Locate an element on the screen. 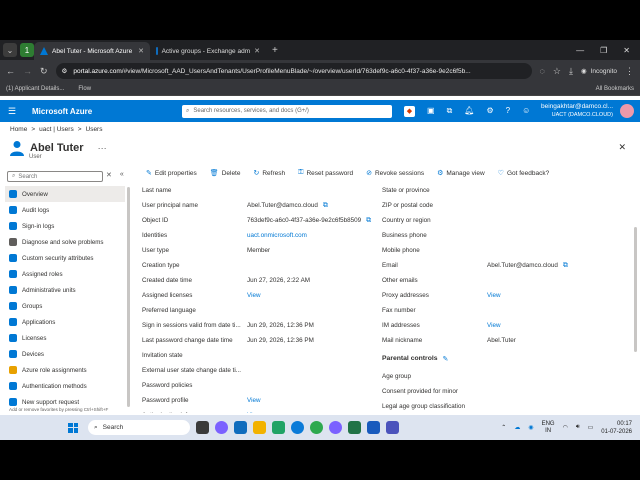 Image resolution: width=640 pixels, height=480 pixels. chevron-up-icon: ⌃ is located at coordinates (503, 427).